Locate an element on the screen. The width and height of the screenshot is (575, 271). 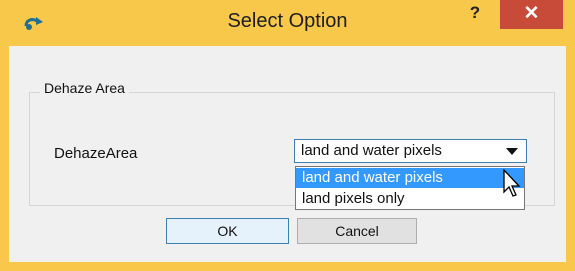
dialog-title: Select Option is located at coordinates (287, 21).